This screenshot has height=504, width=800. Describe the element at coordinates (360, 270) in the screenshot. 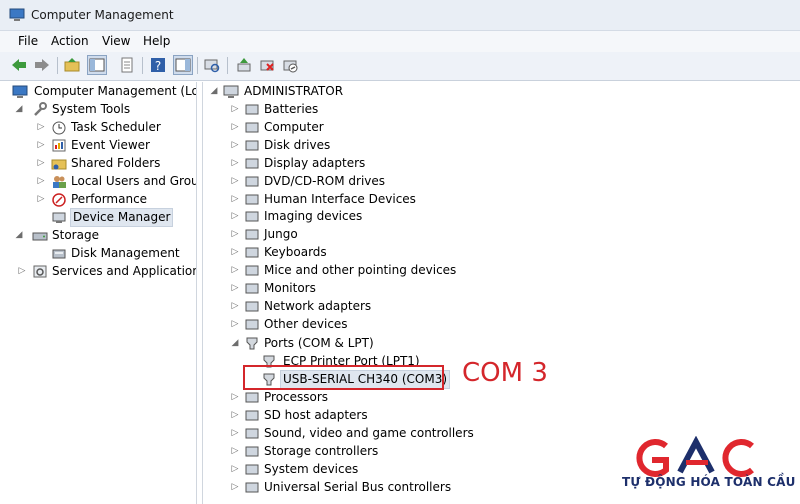

I see `tree-item-label: Mice and other pointing devices` at that location.